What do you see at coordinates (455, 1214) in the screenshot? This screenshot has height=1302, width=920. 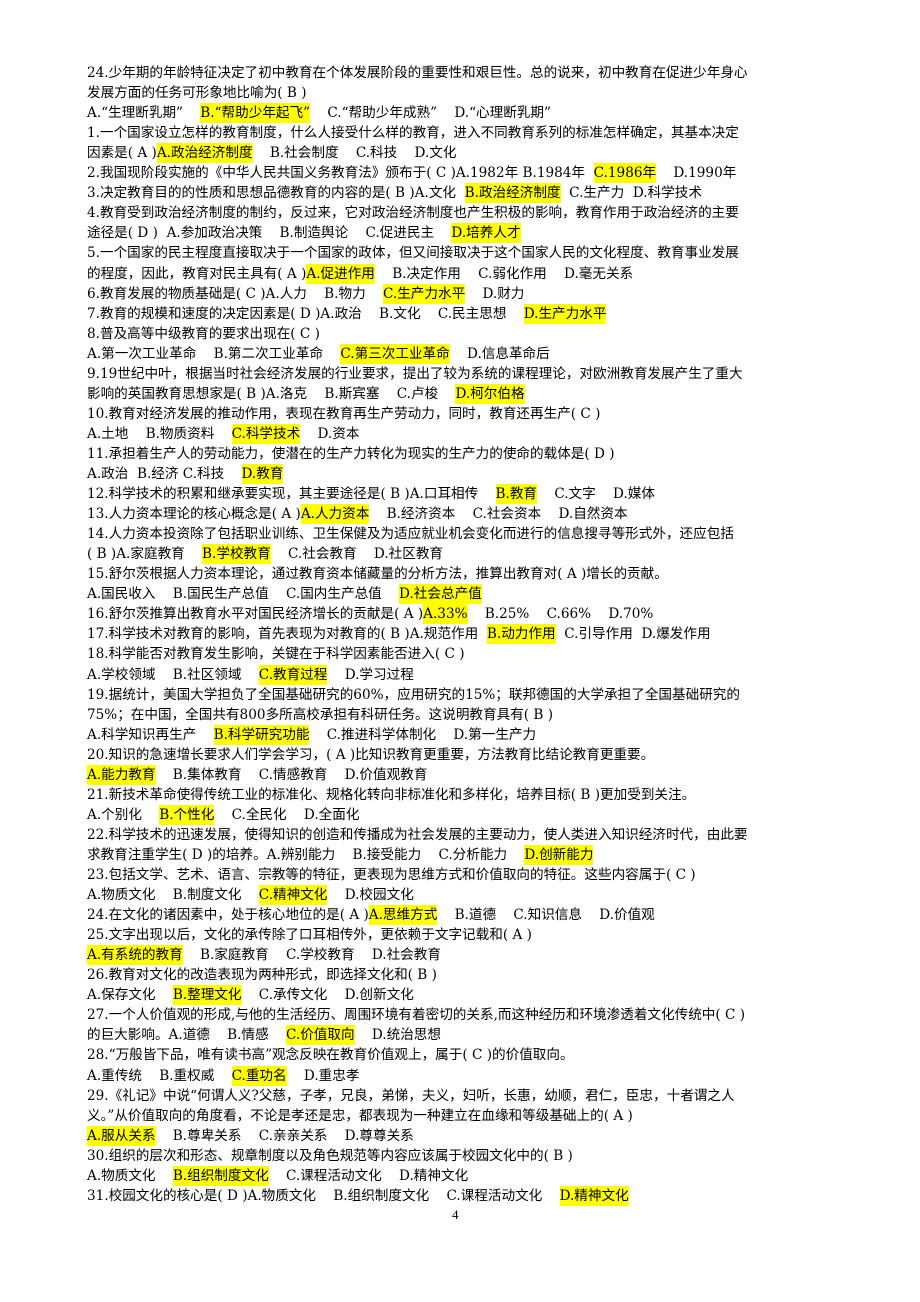 I see `page-number: 4` at bounding box center [455, 1214].